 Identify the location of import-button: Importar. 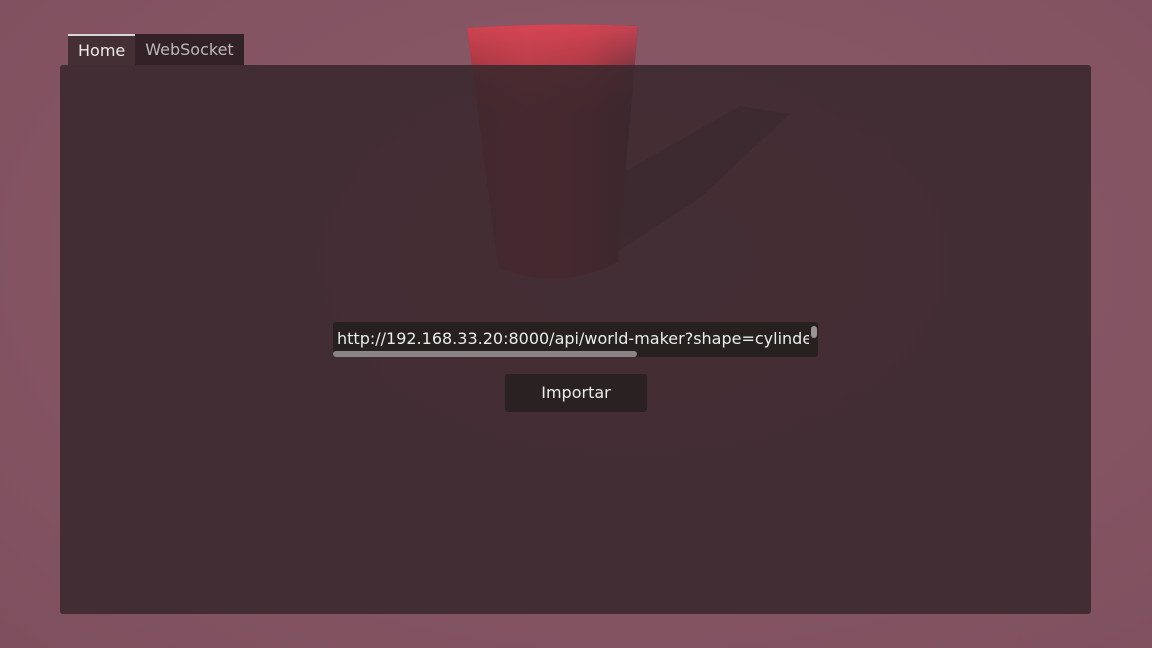
(576, 393).